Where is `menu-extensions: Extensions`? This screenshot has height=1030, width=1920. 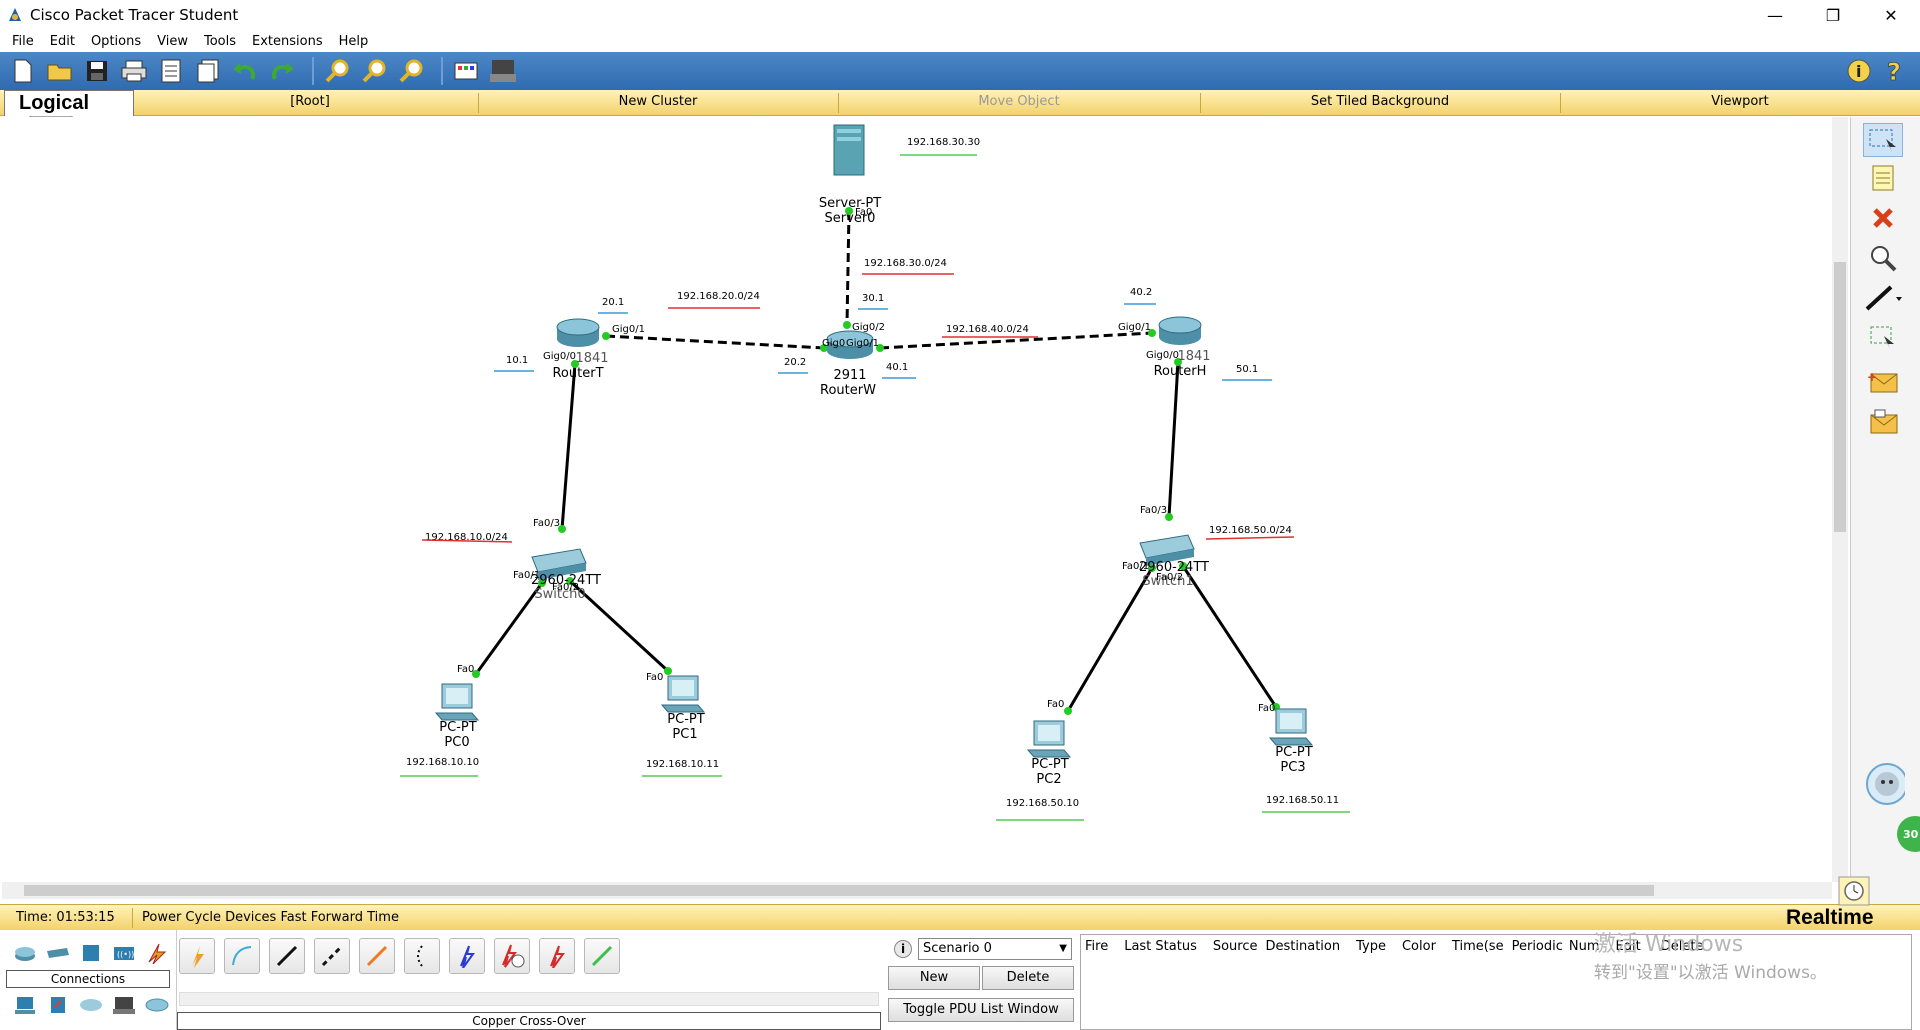 menu-extensions: Extensions is located at coordinates (287, 41).